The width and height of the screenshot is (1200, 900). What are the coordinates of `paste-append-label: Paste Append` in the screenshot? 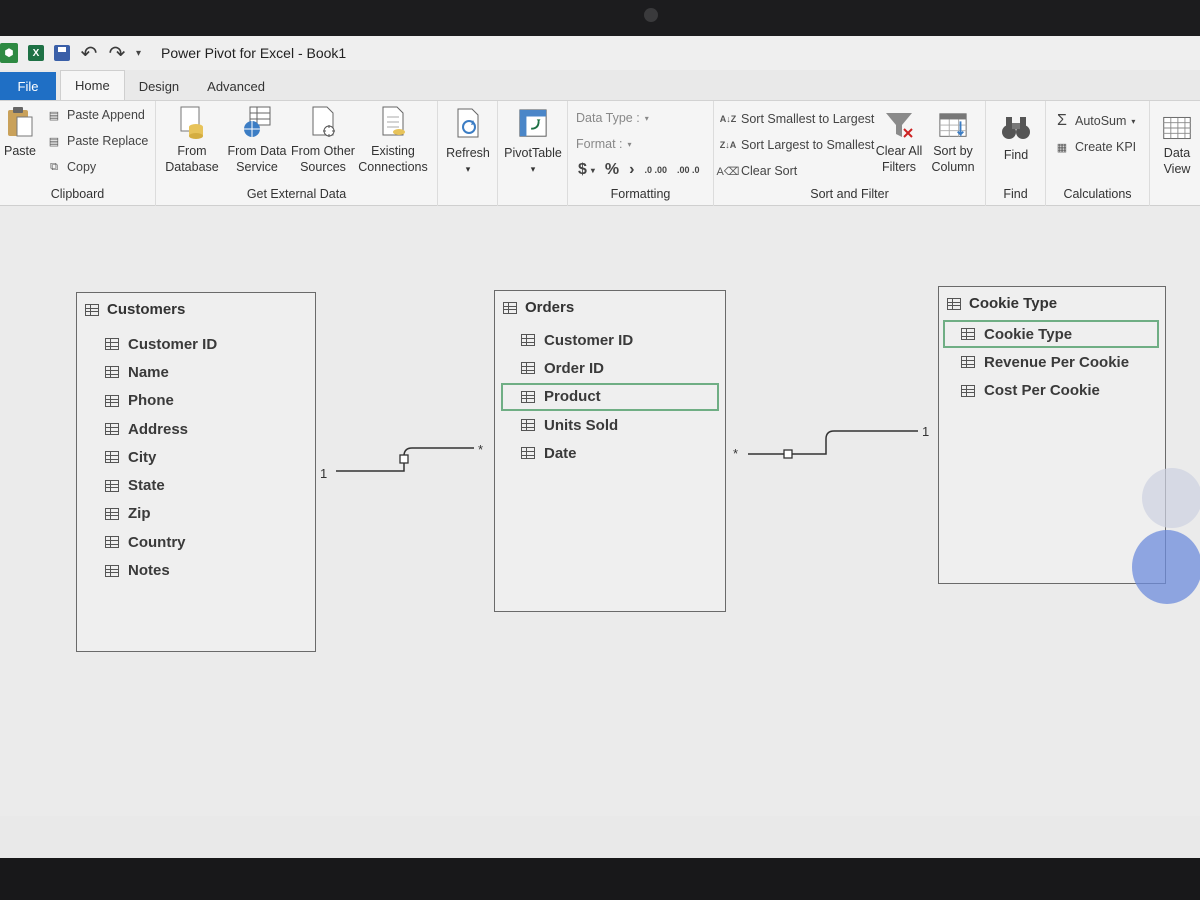 It's located at (106, 115).